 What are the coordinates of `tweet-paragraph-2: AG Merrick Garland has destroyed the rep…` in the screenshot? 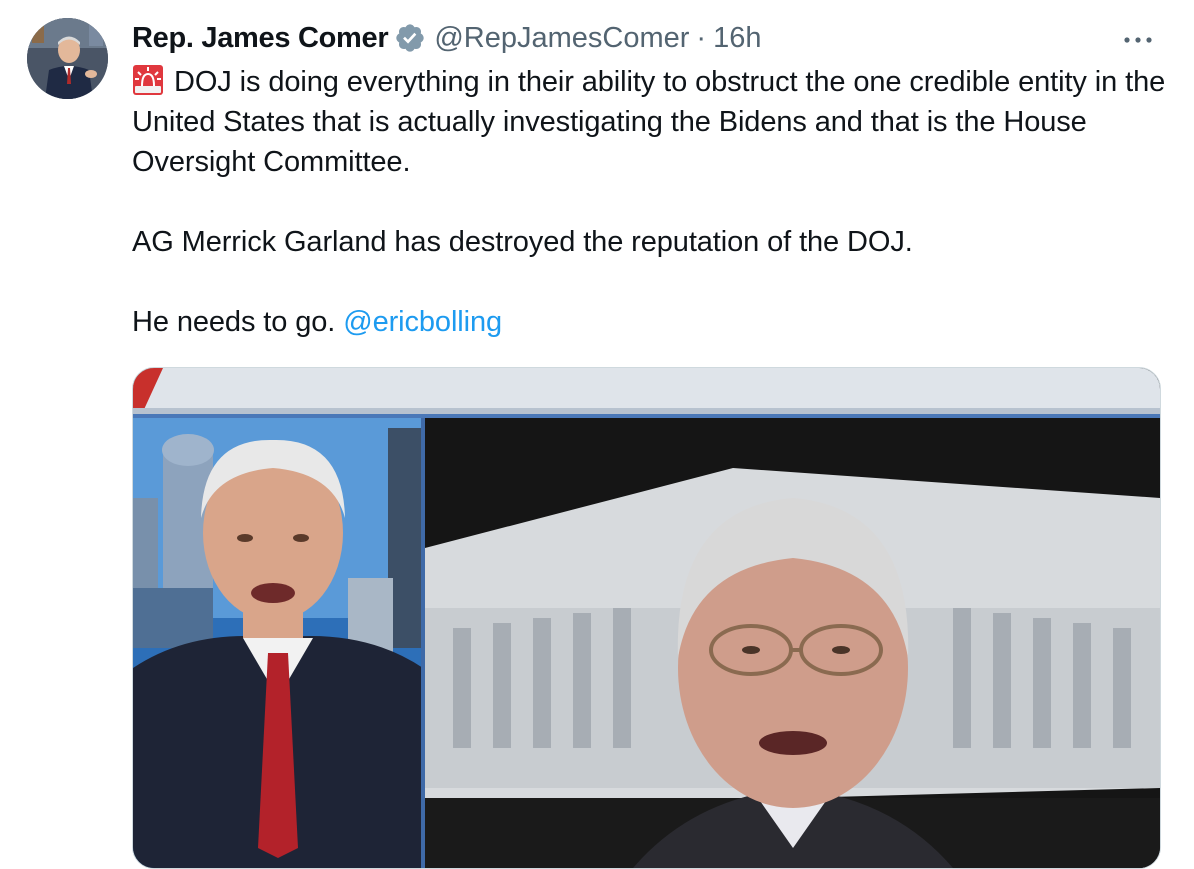 It's located at (522, 242).